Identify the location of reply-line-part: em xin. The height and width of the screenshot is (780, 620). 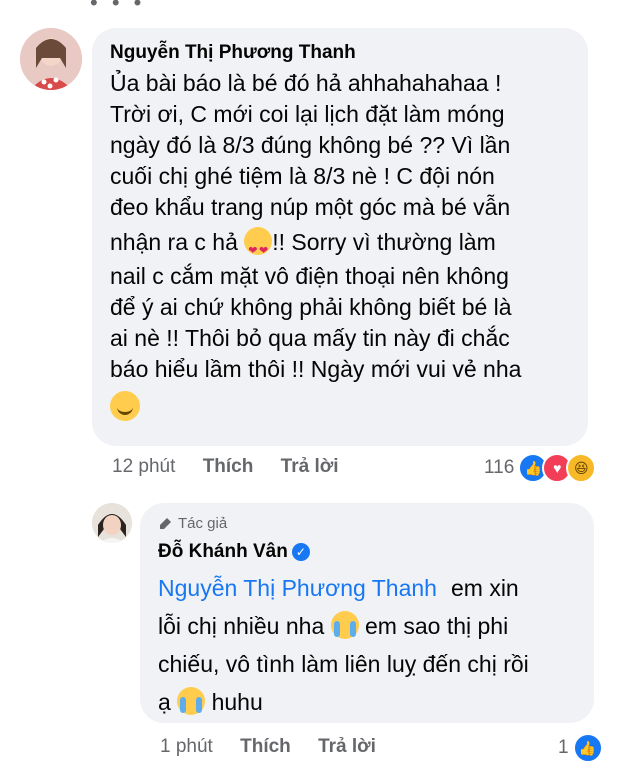
(484, 588).